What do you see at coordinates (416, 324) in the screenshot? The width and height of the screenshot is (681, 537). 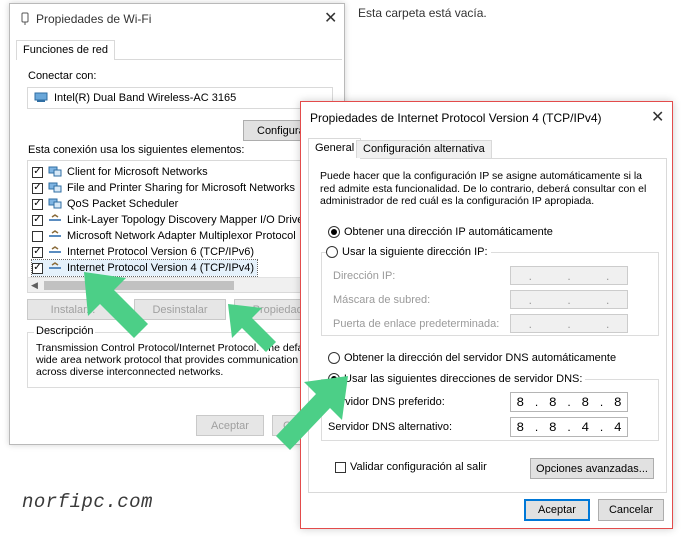 I see `gateway-label: Puerta de enlace predeterminada:` at bounding box center [416, 324].